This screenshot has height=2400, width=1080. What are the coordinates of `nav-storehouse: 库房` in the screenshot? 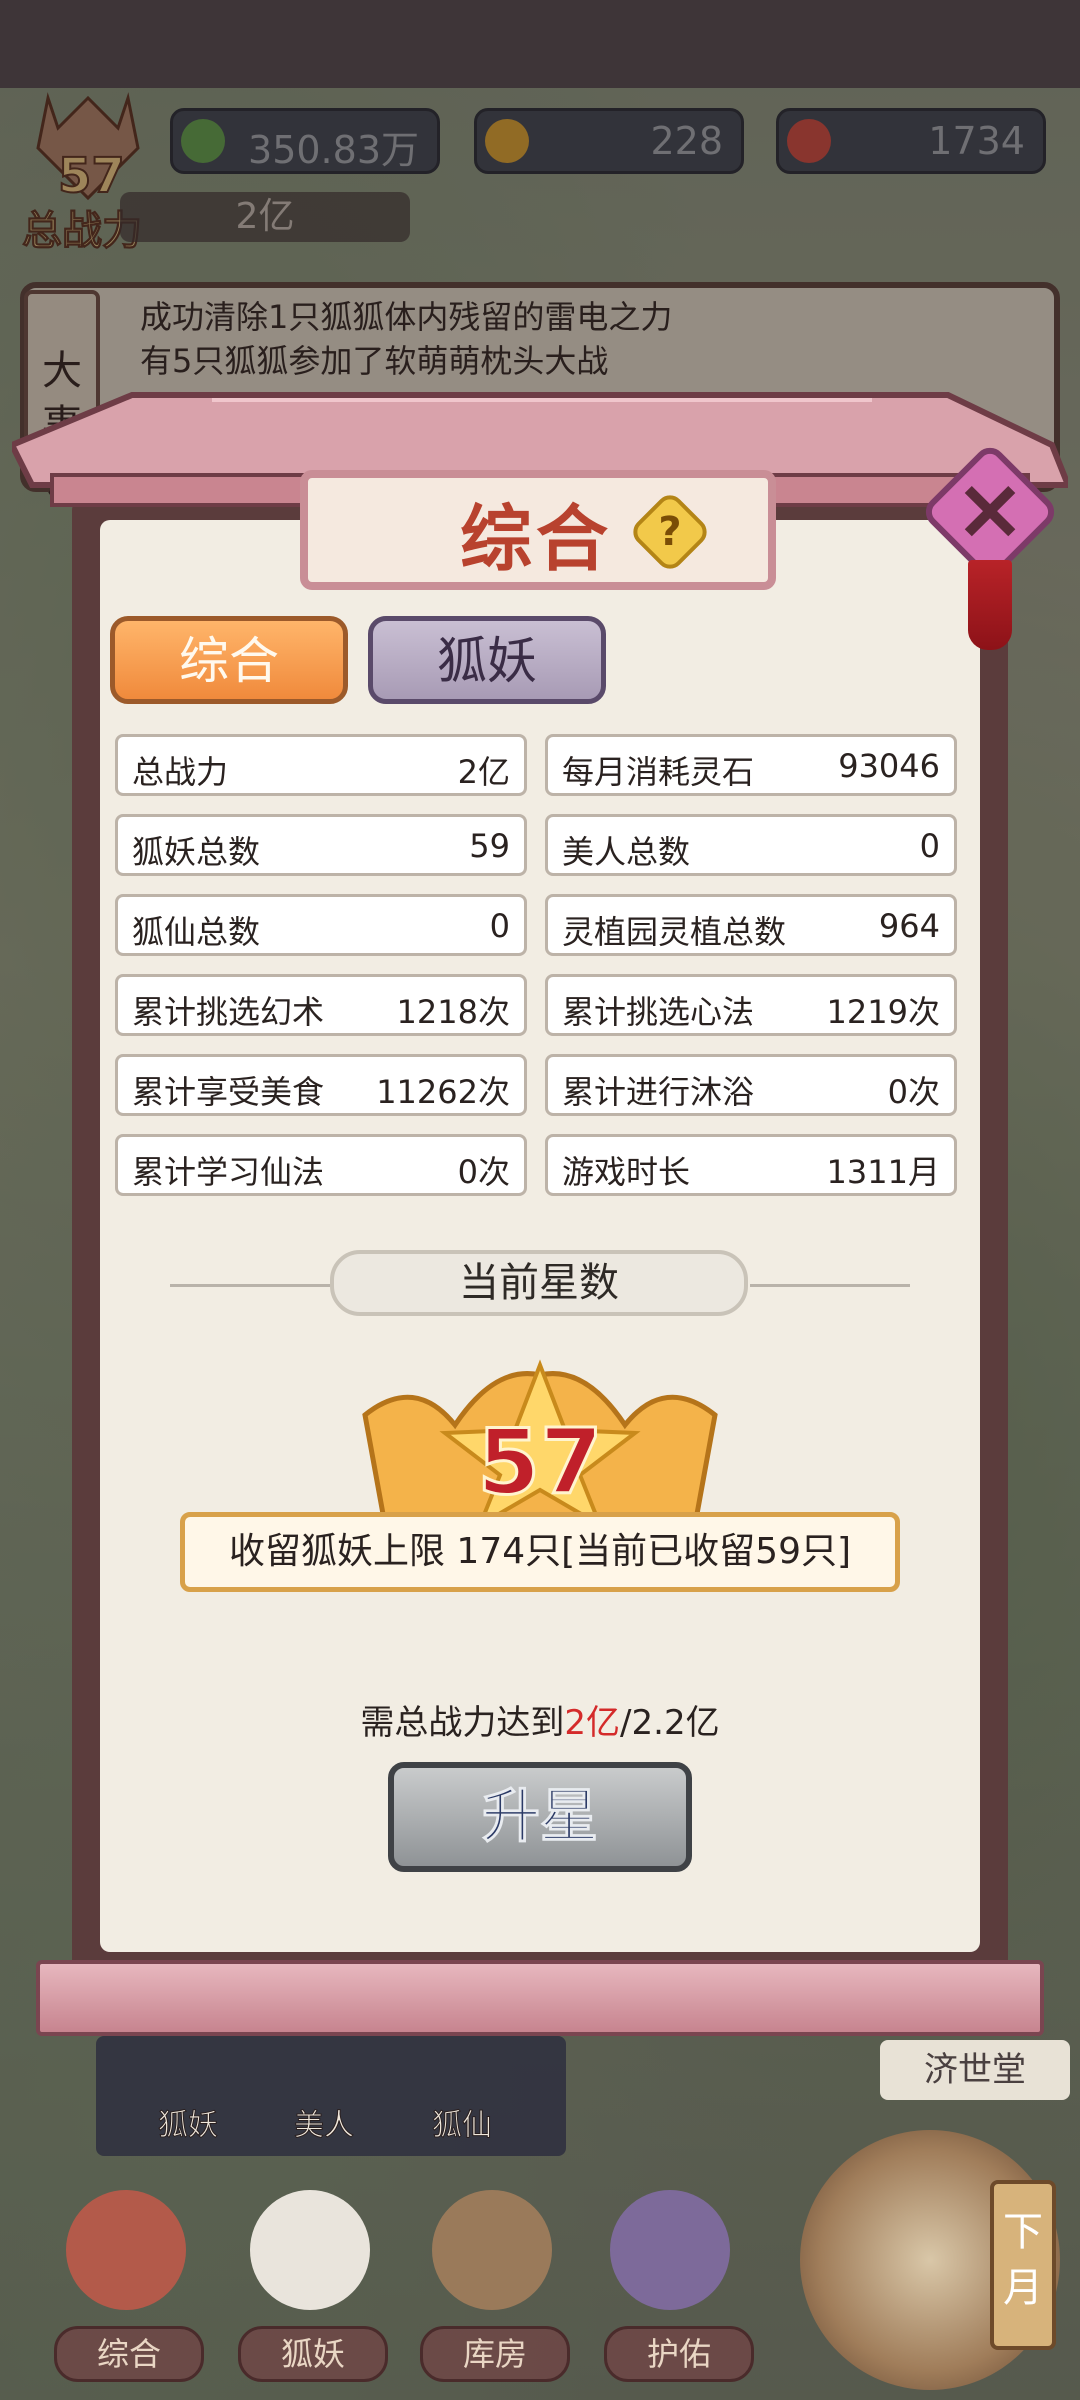 It's located at (495, 2354).